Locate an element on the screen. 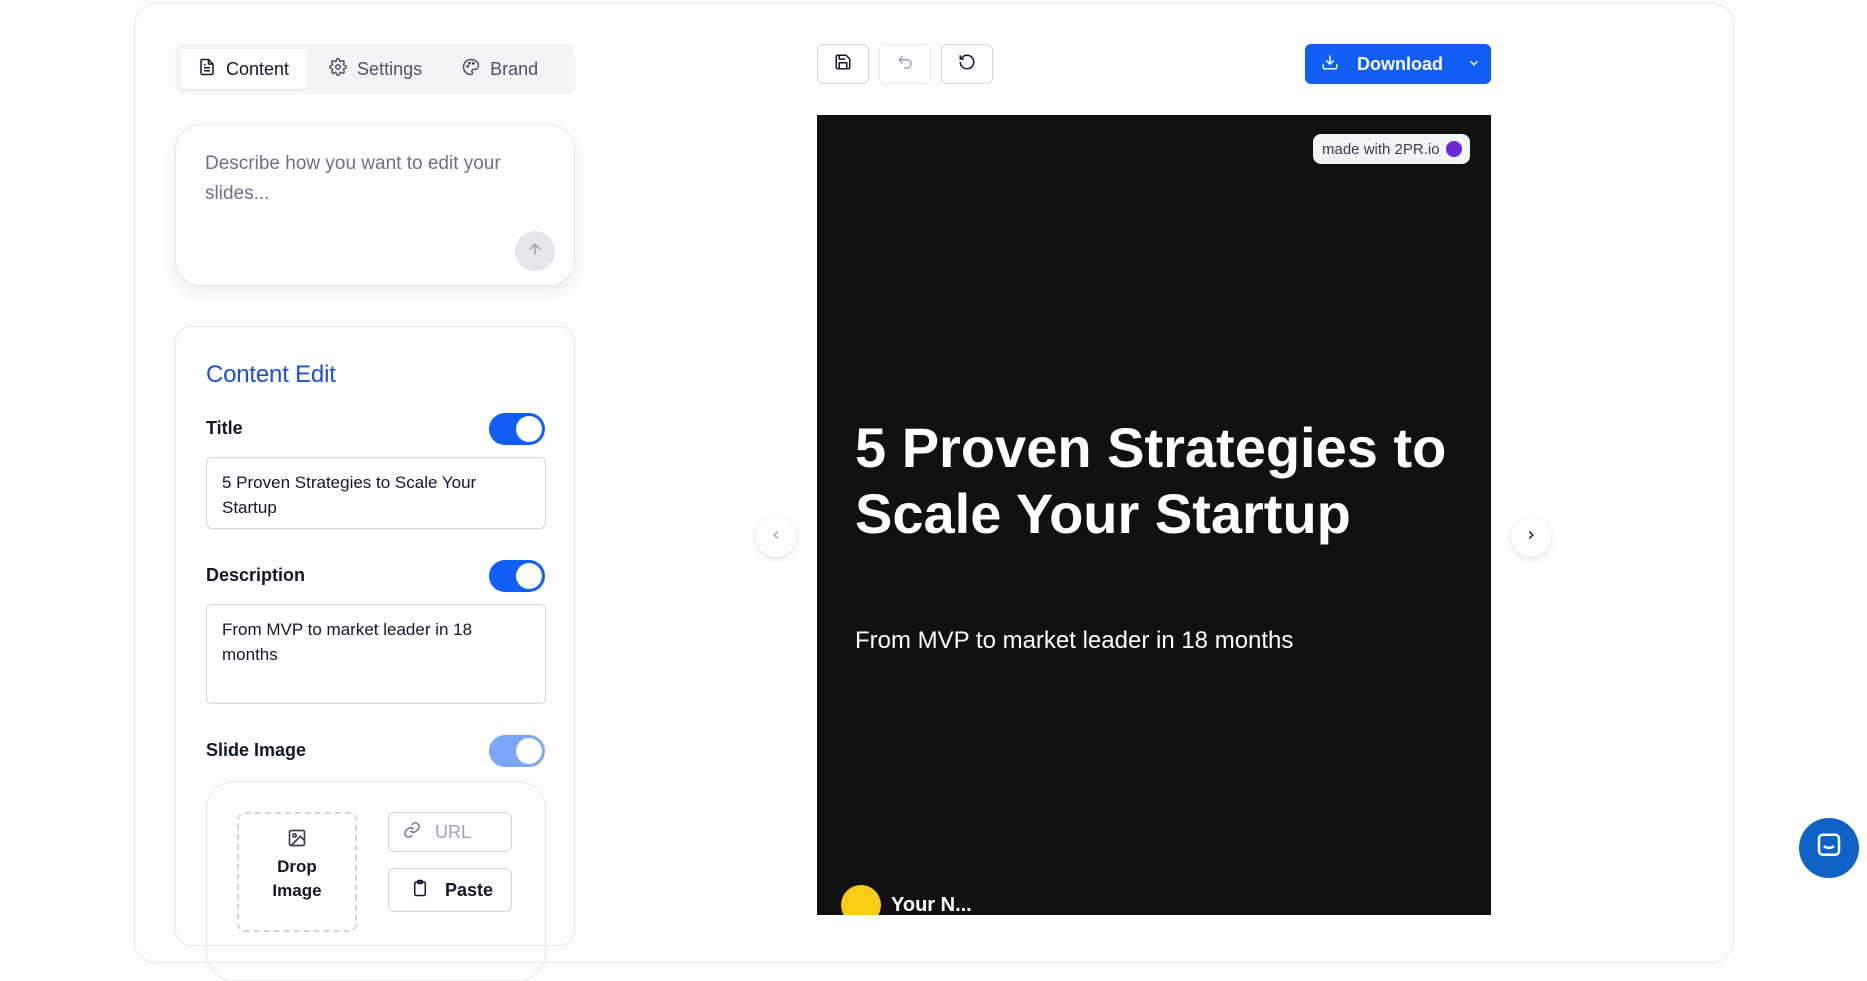 The height and width of the screenshot is (981, 1867). save-button is located at coordinates (843, 64).